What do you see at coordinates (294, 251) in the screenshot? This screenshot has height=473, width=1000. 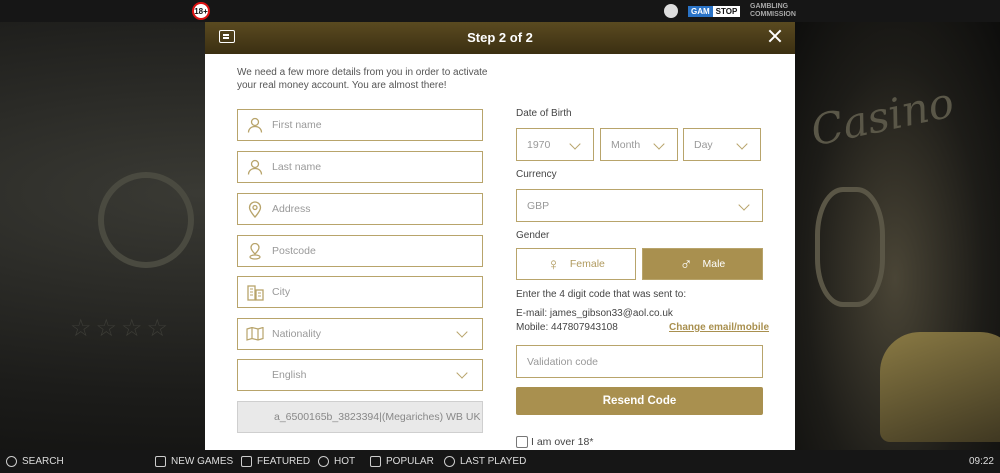 I see `postcode-placeholder: Postcode` at bounding box center [294, 251].